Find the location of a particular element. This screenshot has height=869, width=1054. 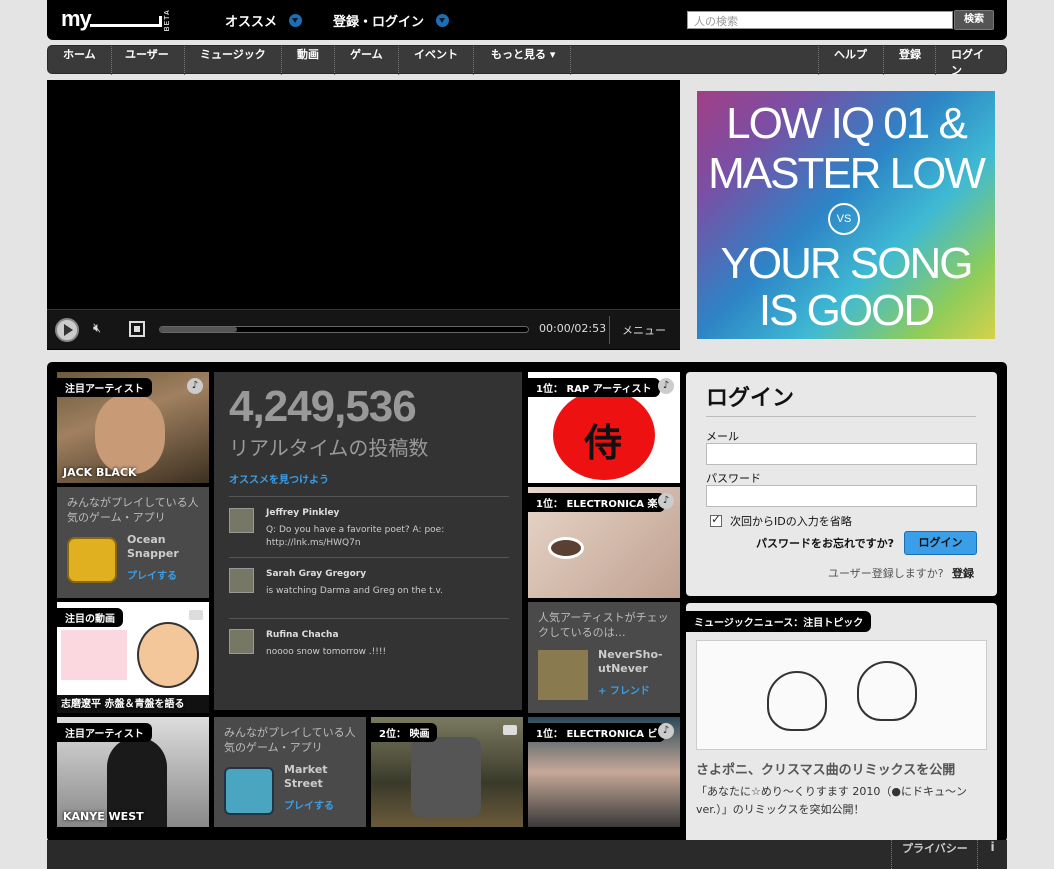

post-text: is watching Darma and Greg on the t.v. is located at coordinates (354, 591).